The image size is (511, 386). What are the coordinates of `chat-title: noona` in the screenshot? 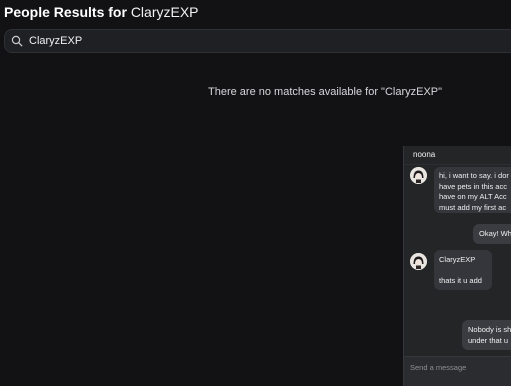 It's located at (424, 154).